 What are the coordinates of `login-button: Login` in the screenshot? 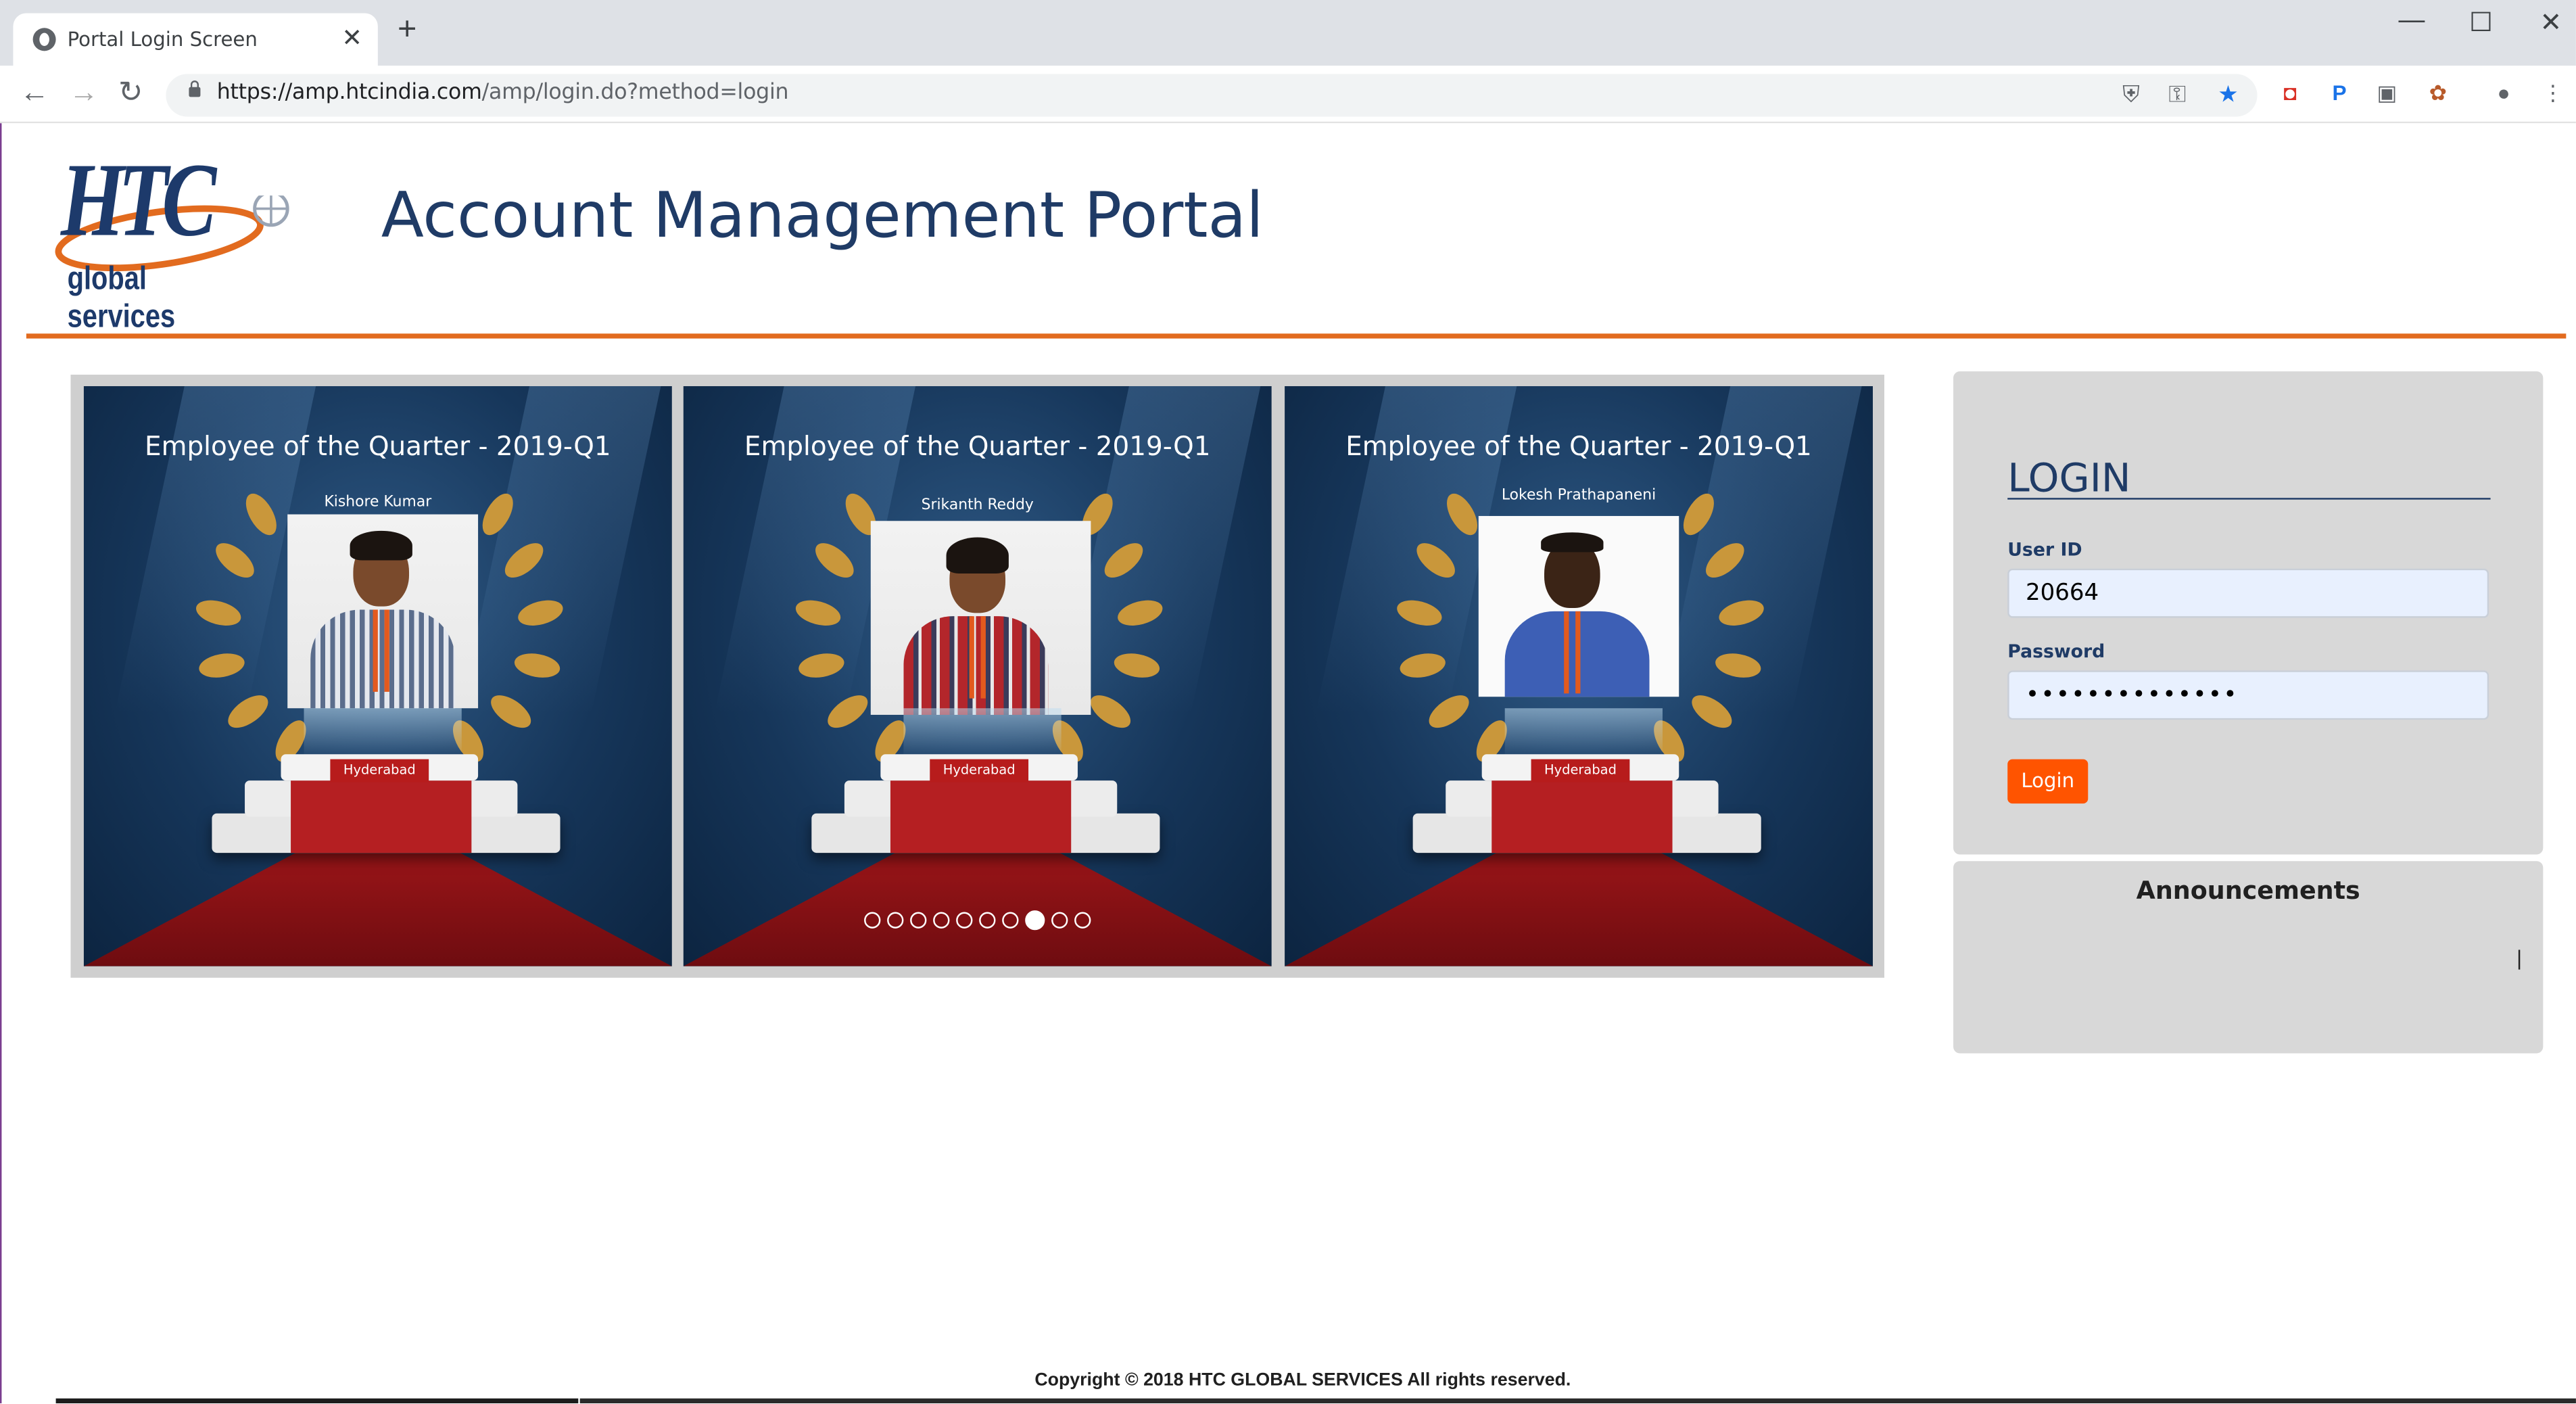 It's located at (2048, 782).